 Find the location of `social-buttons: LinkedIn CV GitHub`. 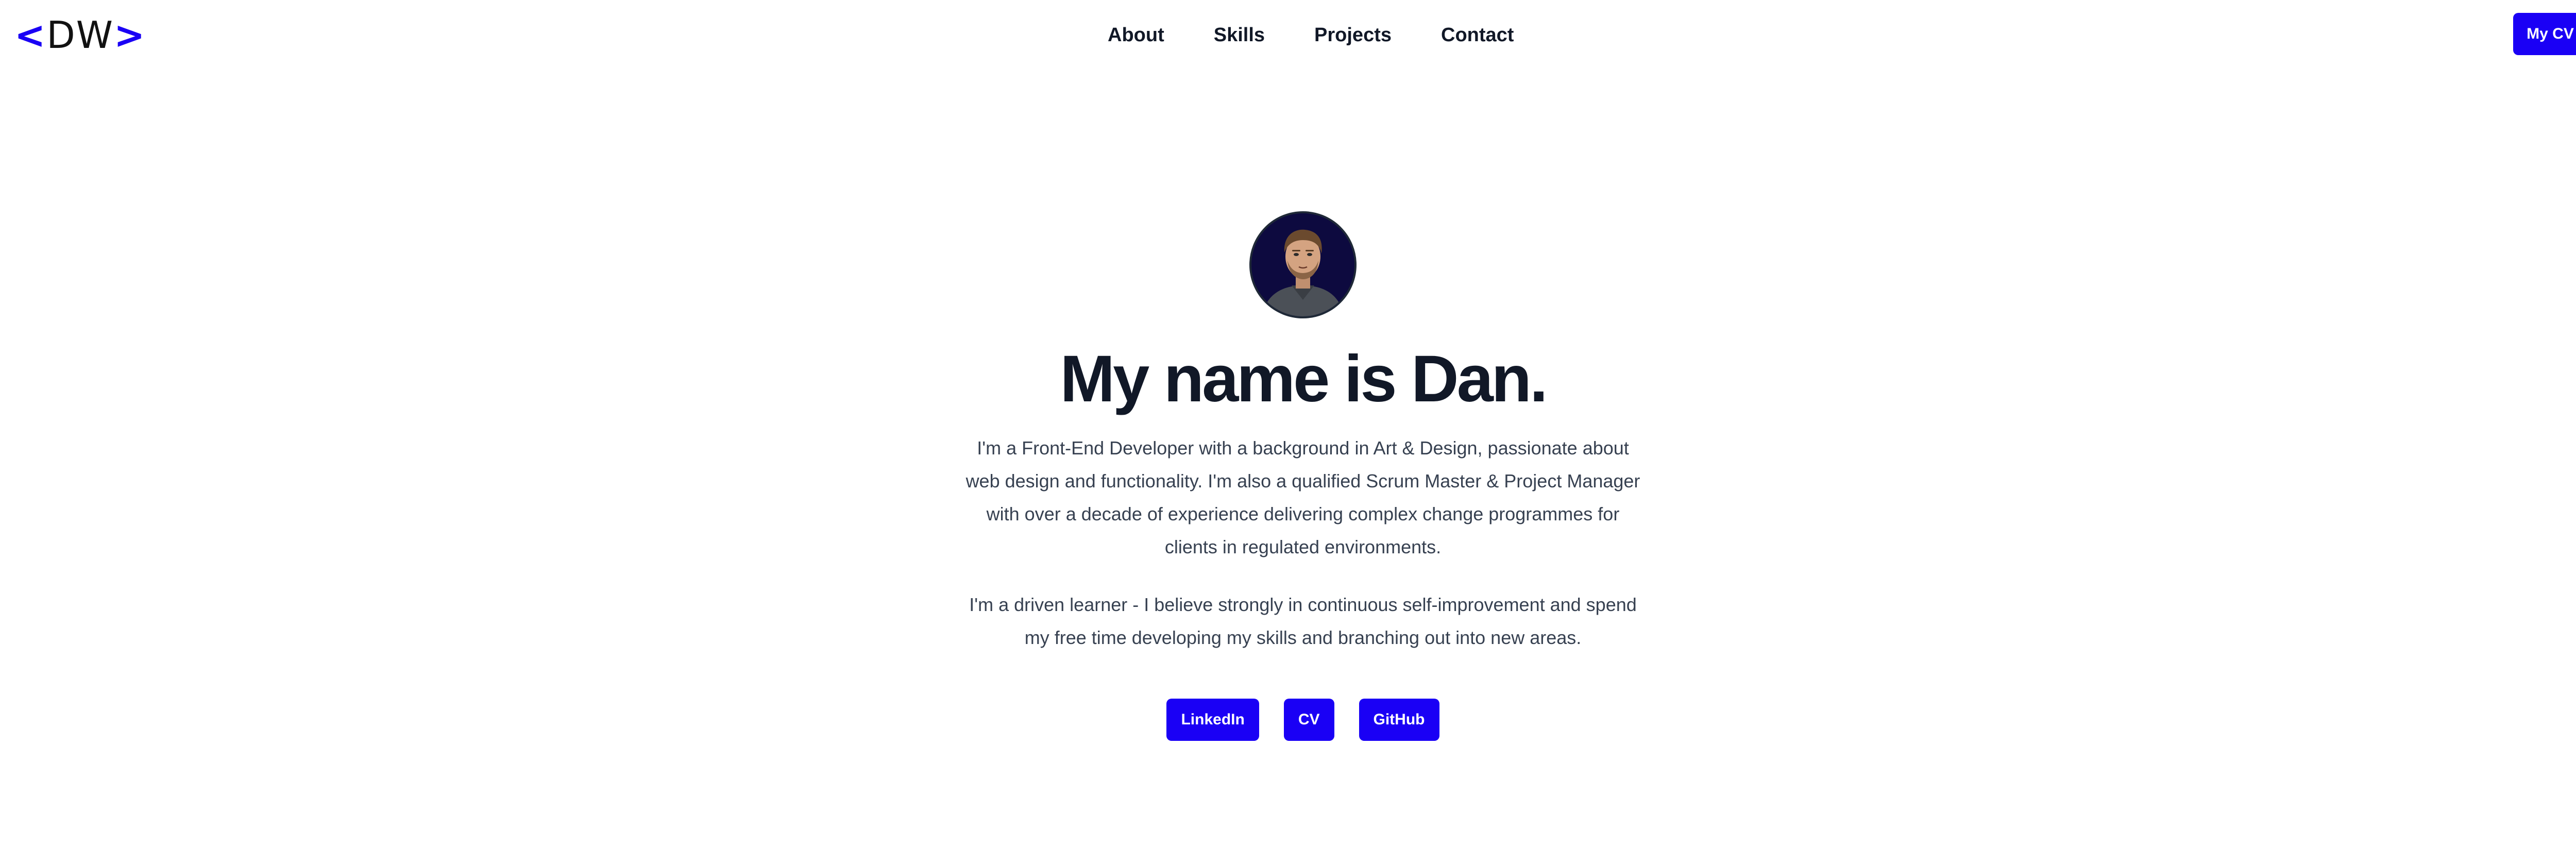

social-buttons: LinkedIn CV GitHub is located at coordinates (1288, 720).